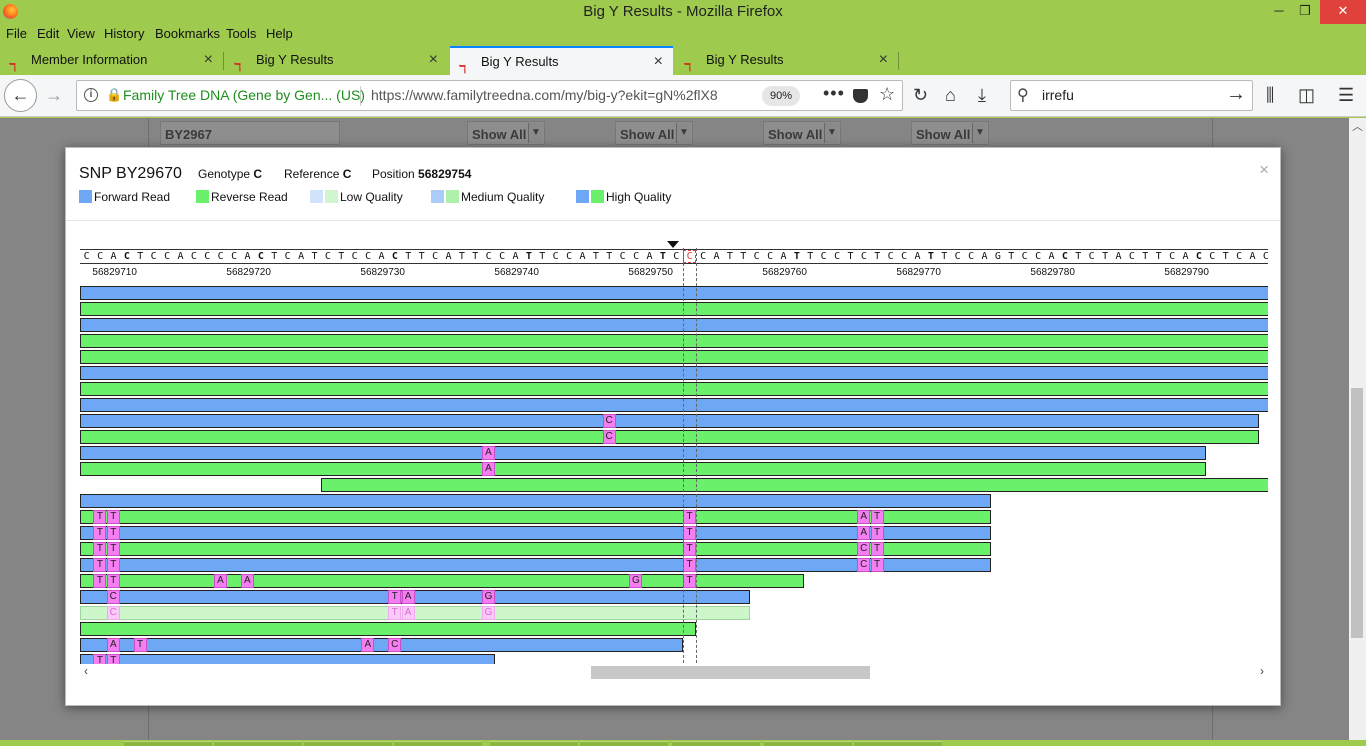 Image resolution: width=1366 pixels, height=746 pixels. Describe the element at coordinates (1357, 126) in the screenshot. I see `scroll-up-icon: ︿` at that location.